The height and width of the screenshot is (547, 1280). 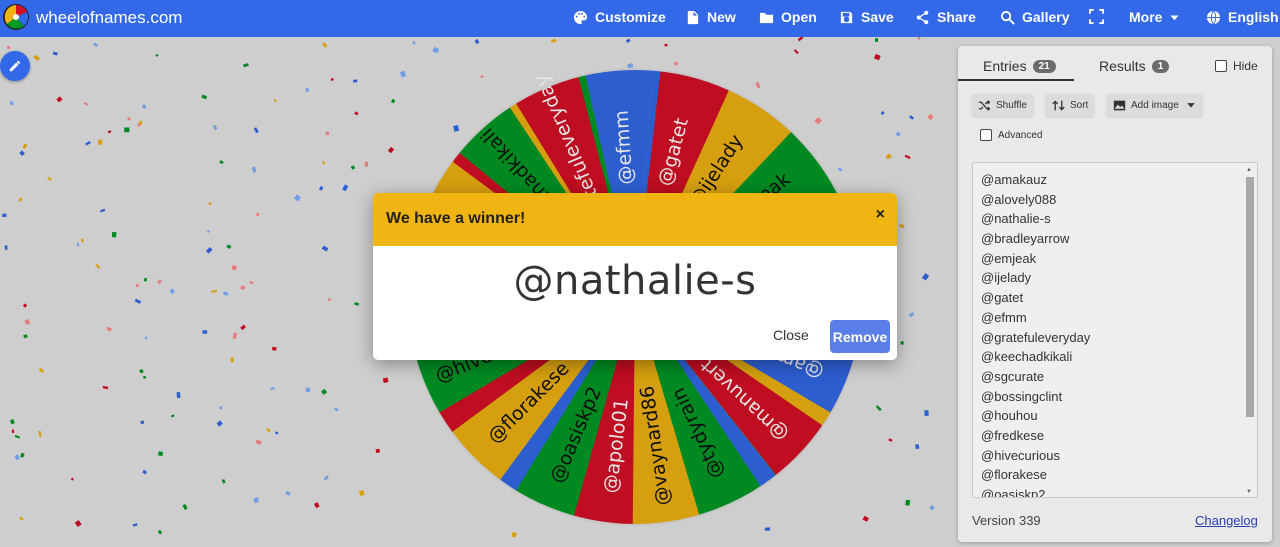 I want to click on entry-item: @emjeak, so click(x=1009, y=258).